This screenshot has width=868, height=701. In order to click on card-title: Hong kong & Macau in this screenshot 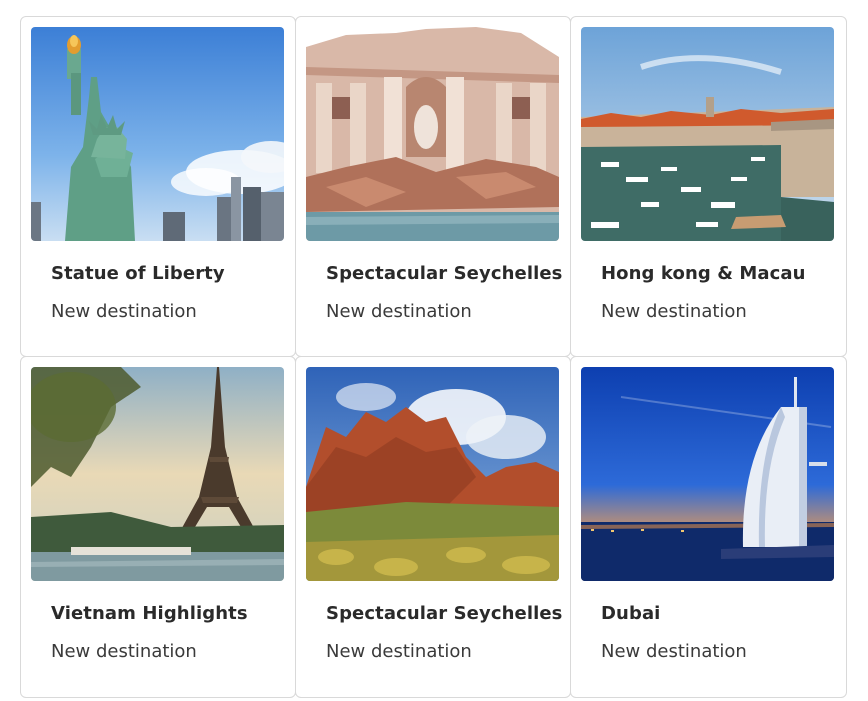, I will do `click(703, 273)`.